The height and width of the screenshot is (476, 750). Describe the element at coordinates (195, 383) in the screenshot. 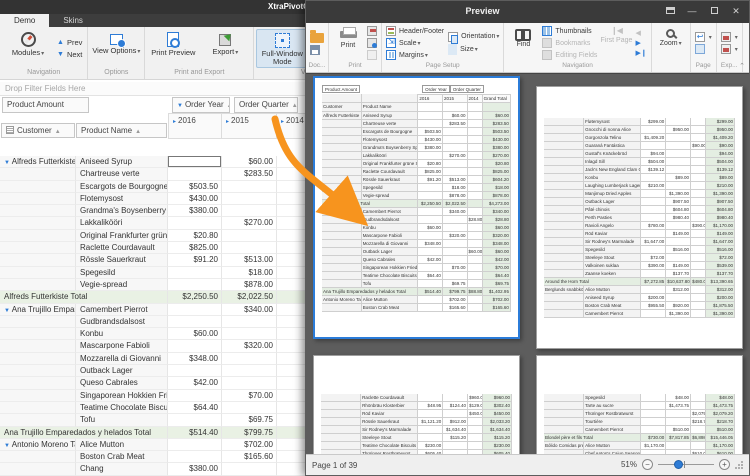

I see `value-cell: $42.00` at that location.